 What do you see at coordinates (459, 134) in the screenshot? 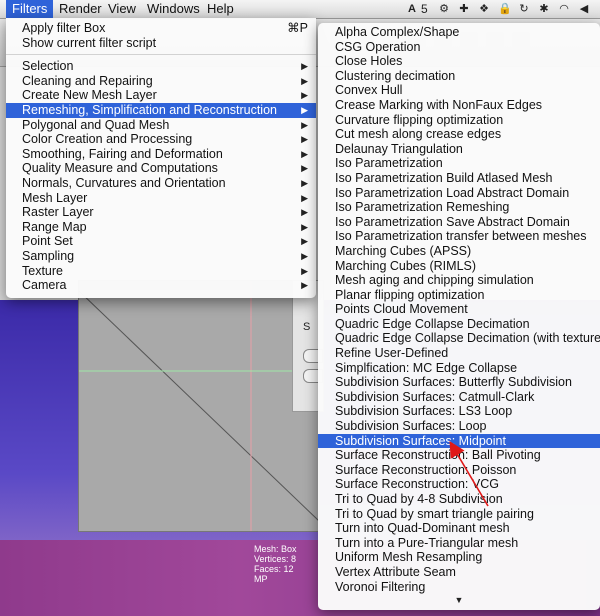
I see `submenu-item-cut-mesh-along-crease-edges: Cut mesh along crease edges` at bounding box center [459, 134].